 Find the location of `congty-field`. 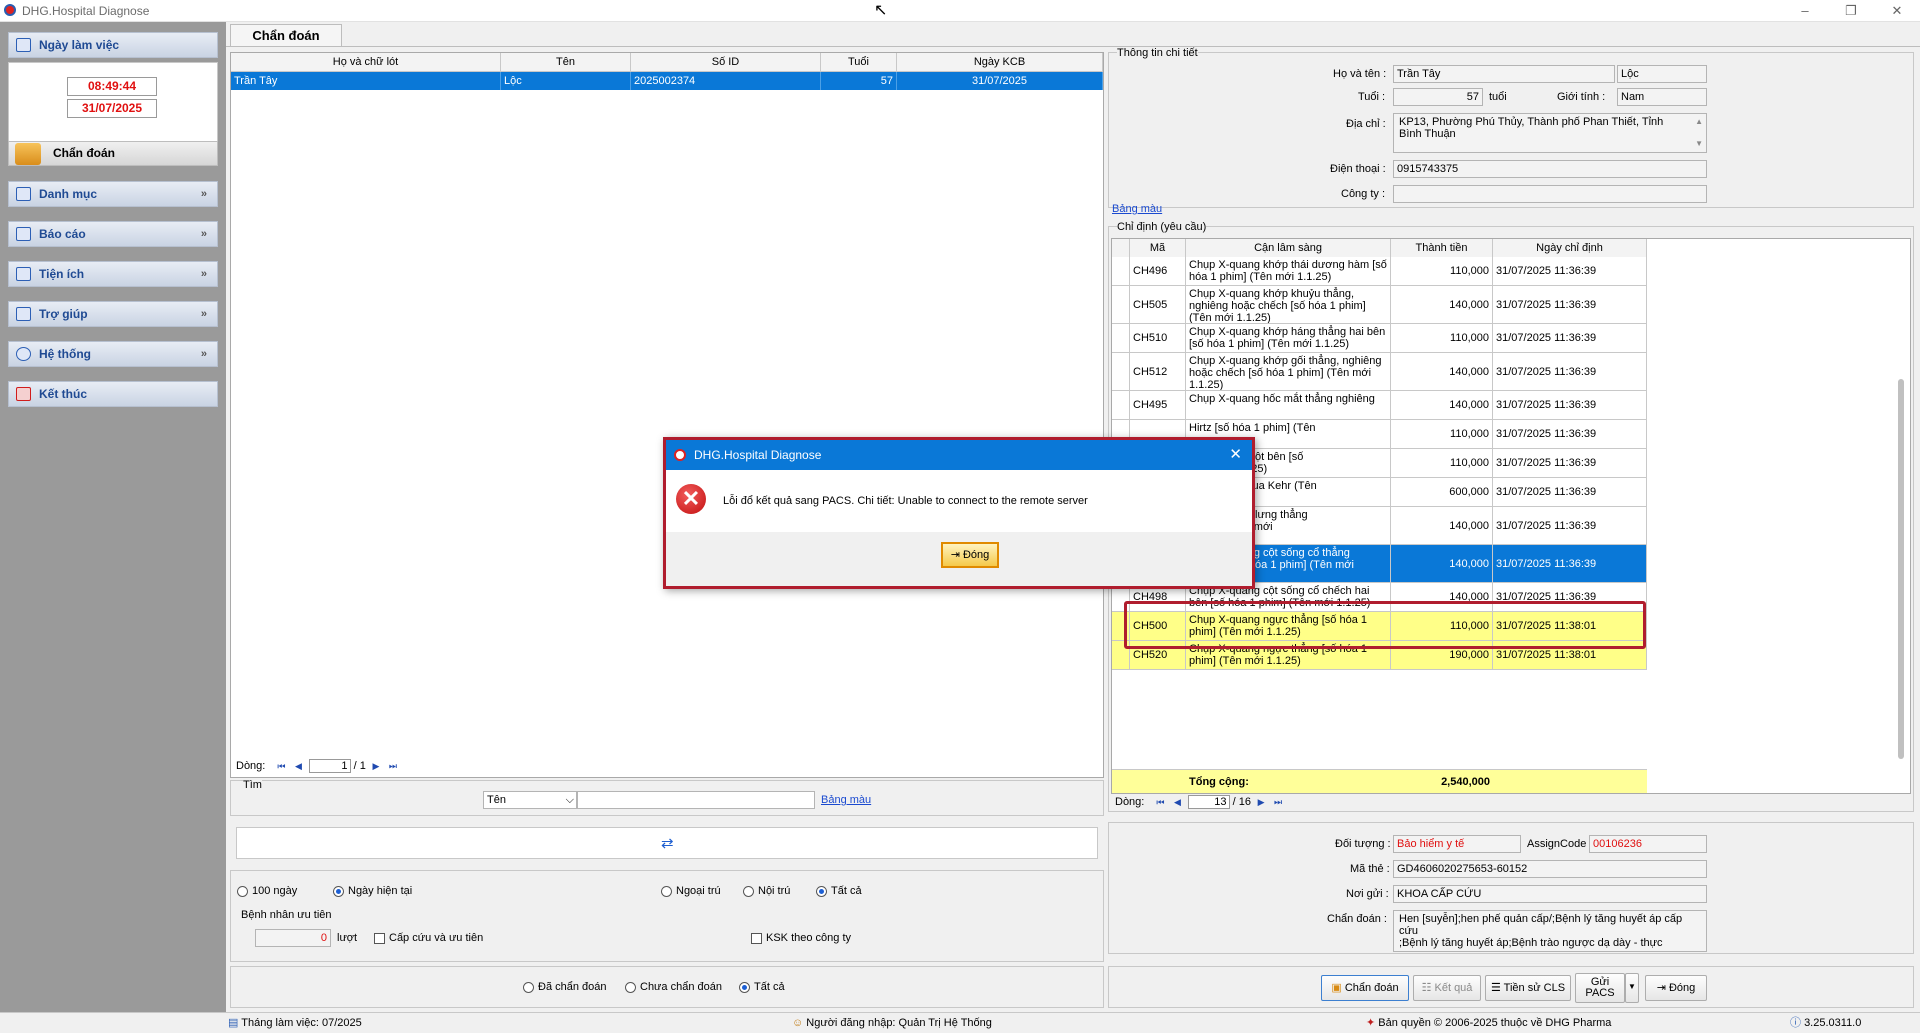

congty-field is located at coordinates (1550, 194).